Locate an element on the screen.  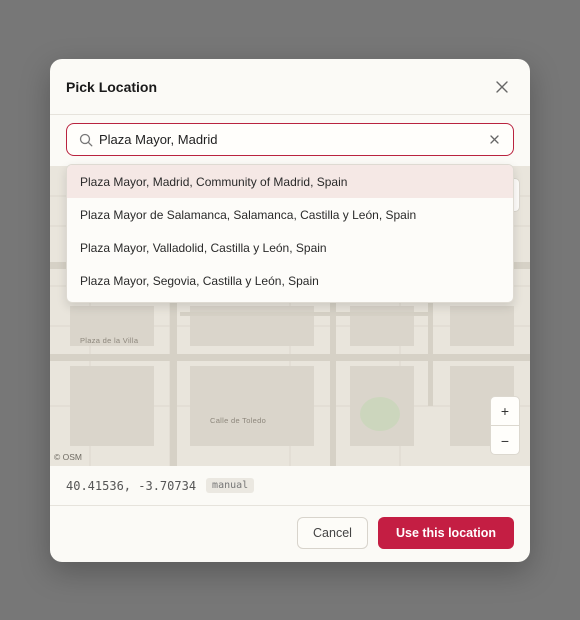
map-label-calle-de-toledo: Calle de Toledo is located at coordinates (238, 420).